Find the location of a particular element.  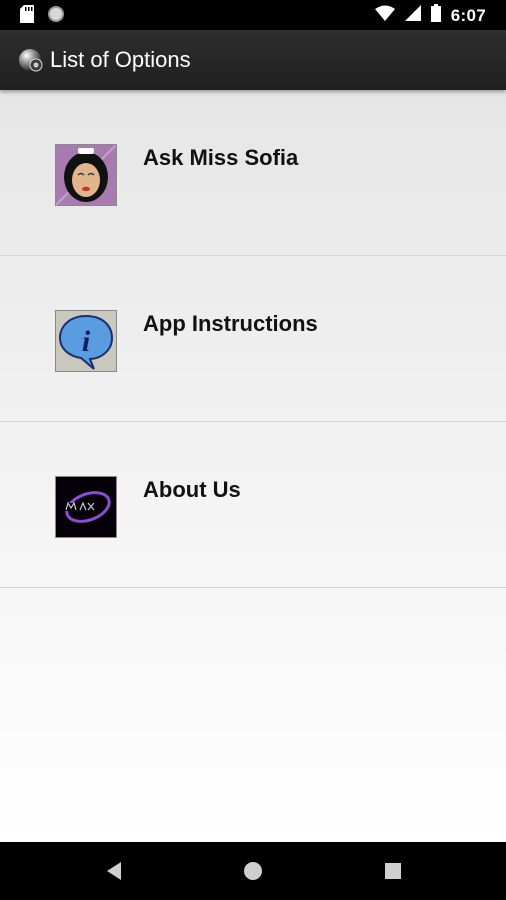

svg-text: i is located at coordinates (86, 341).